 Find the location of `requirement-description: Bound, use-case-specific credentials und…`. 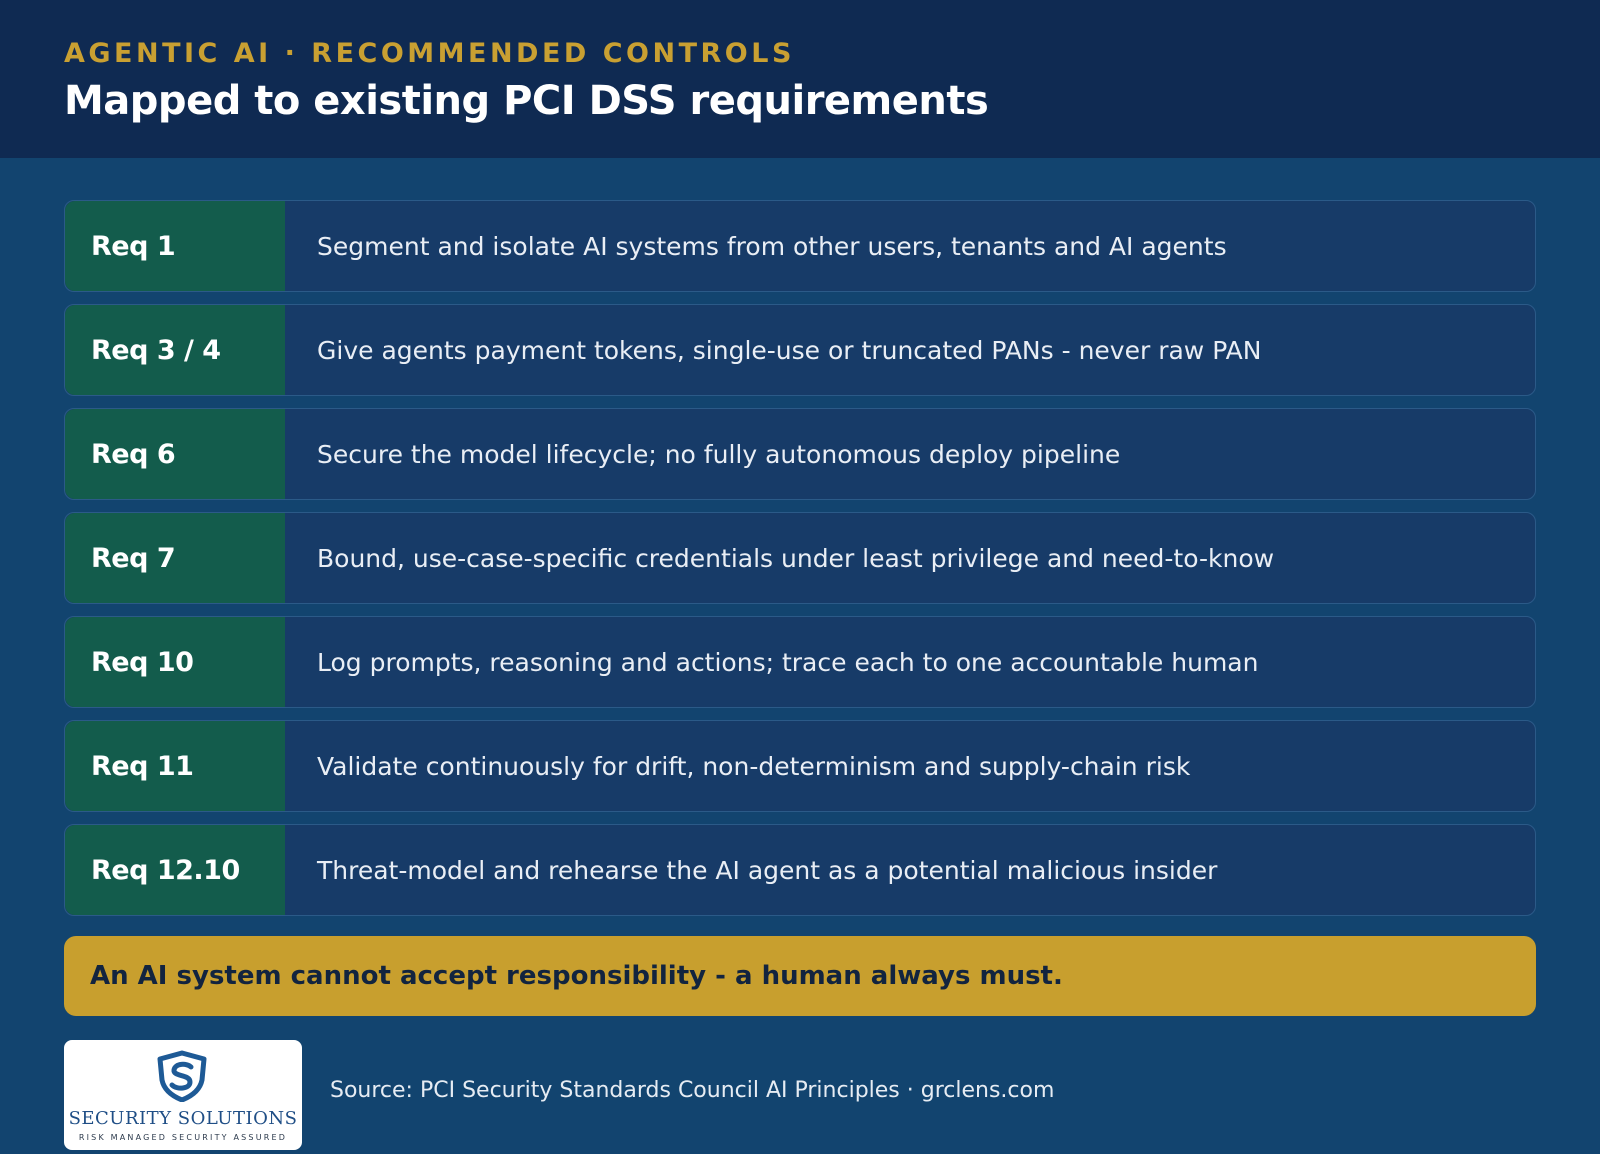

requirement-description: Bound, use-case-specific credentials und… is located at coordinates (796, 558).